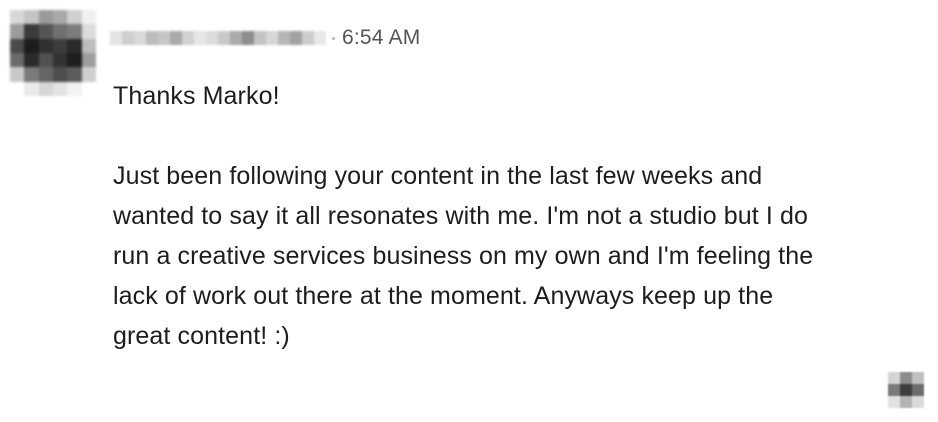 The height and width of the screenshot is (422, 938). Describe the element at coordinates (333, 38) in the screenshot. I see `separator-dot` at that location.